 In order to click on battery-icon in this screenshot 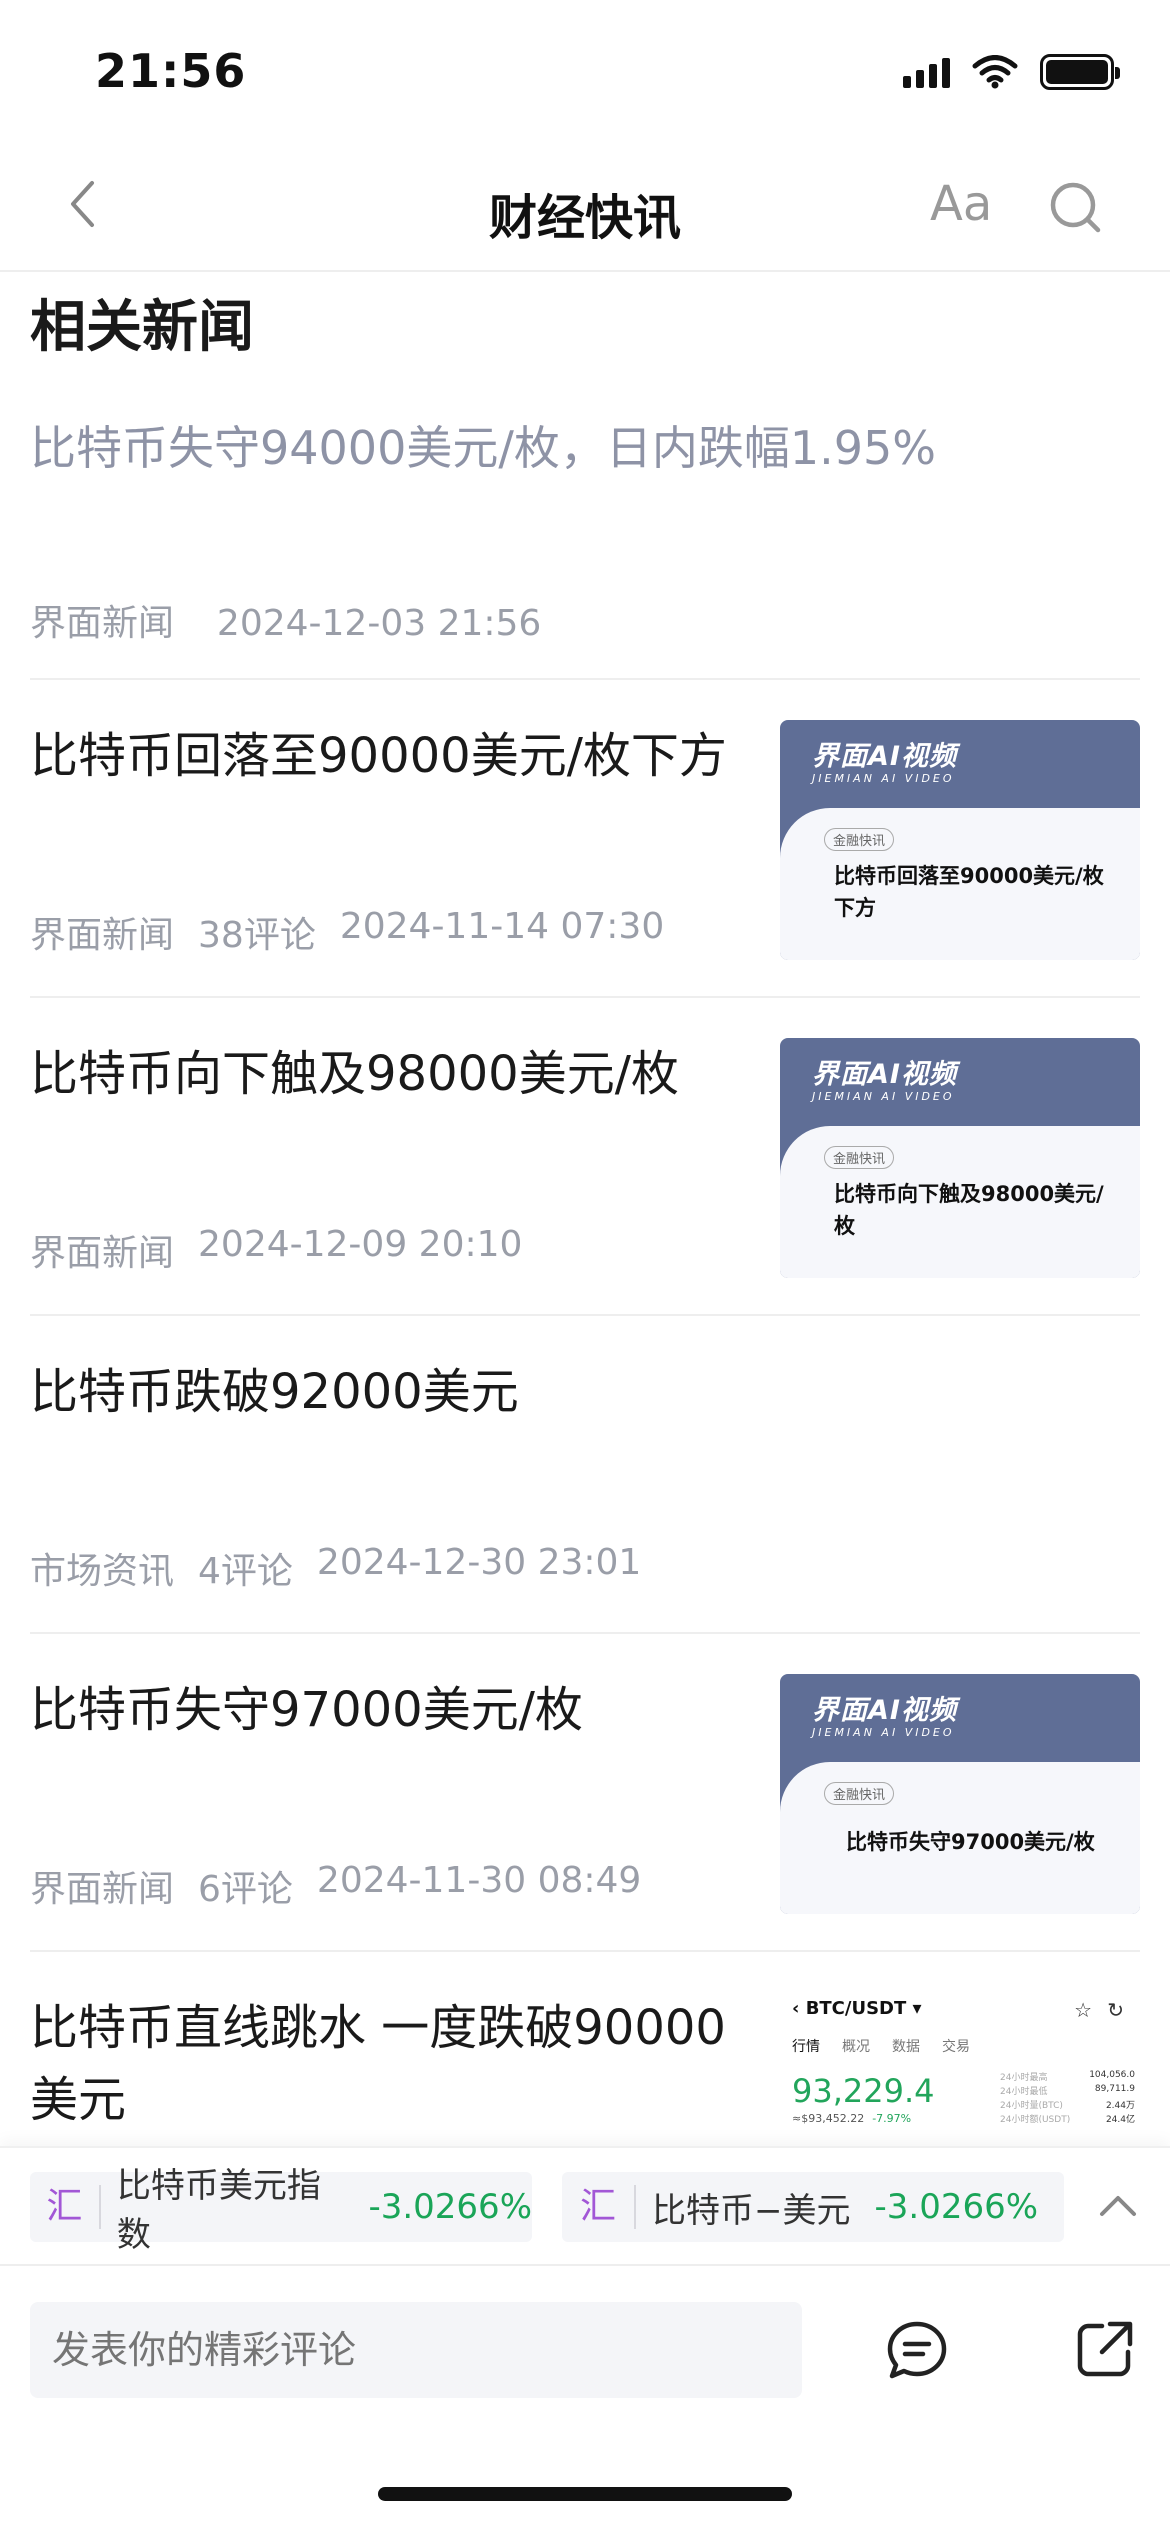, I will do `click(1080, 72)`.